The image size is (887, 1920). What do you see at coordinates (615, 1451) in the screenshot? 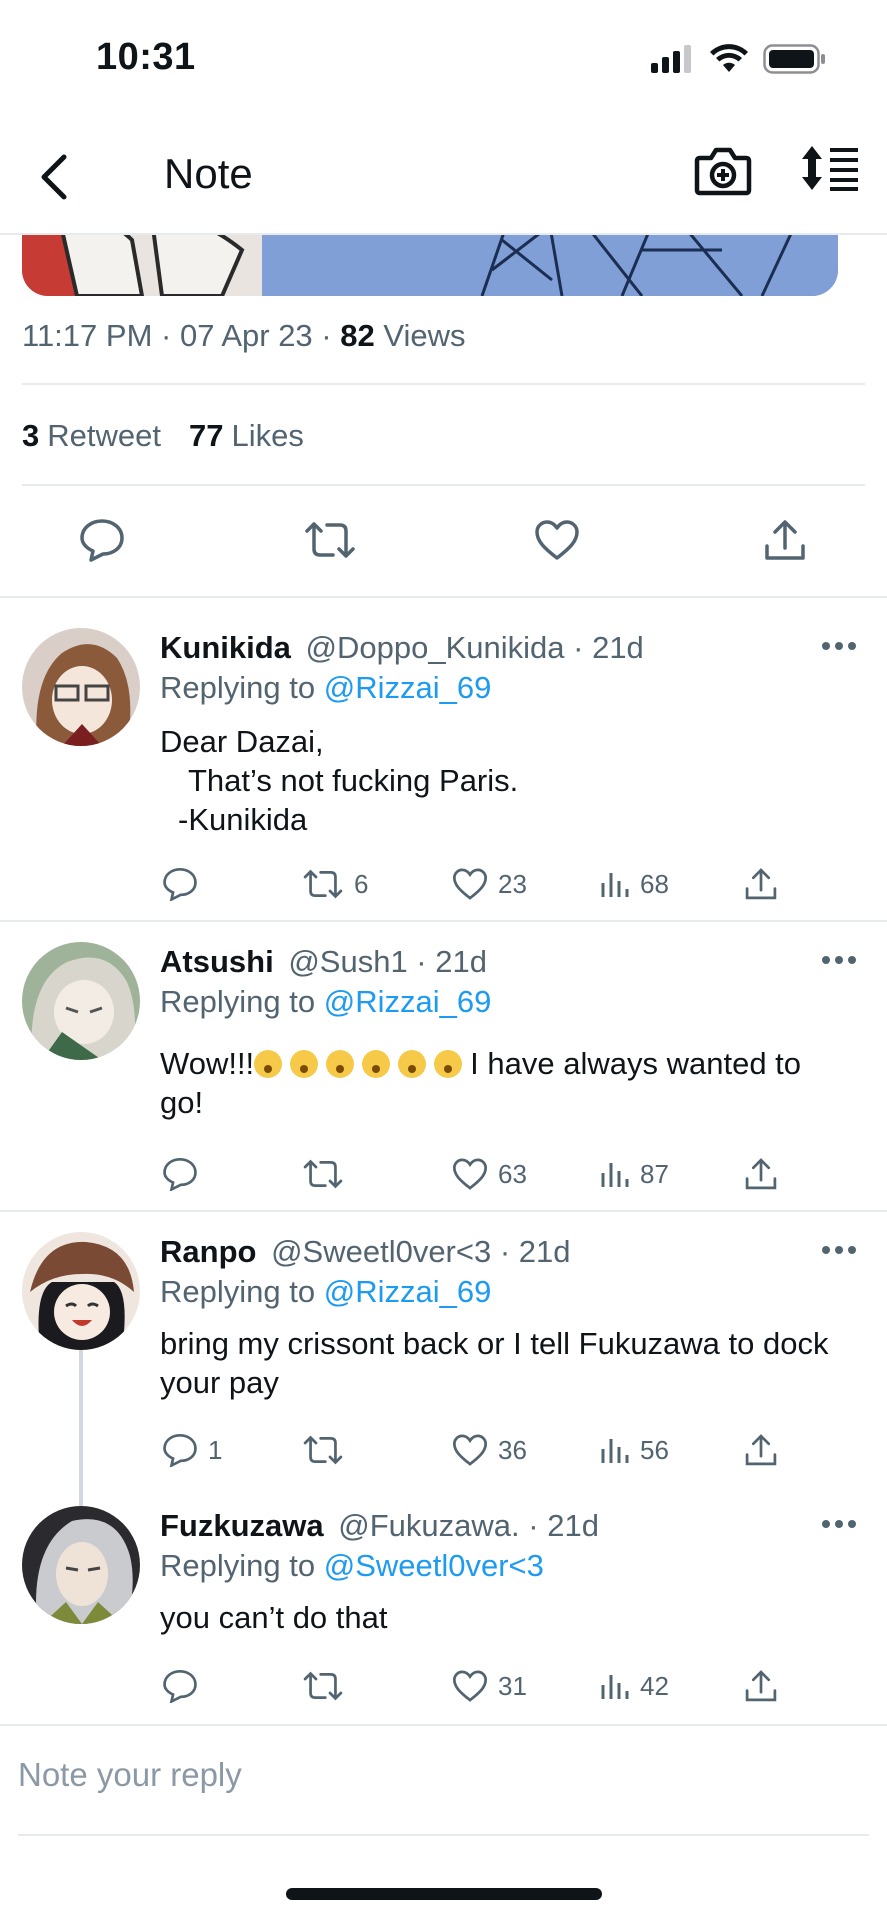
I see `views-bar-icon` at bounding box center [615, 1451].